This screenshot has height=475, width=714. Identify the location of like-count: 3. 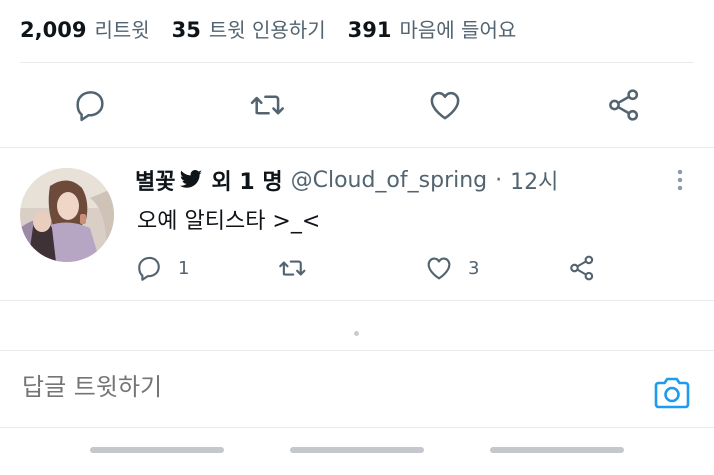
(474, 268).